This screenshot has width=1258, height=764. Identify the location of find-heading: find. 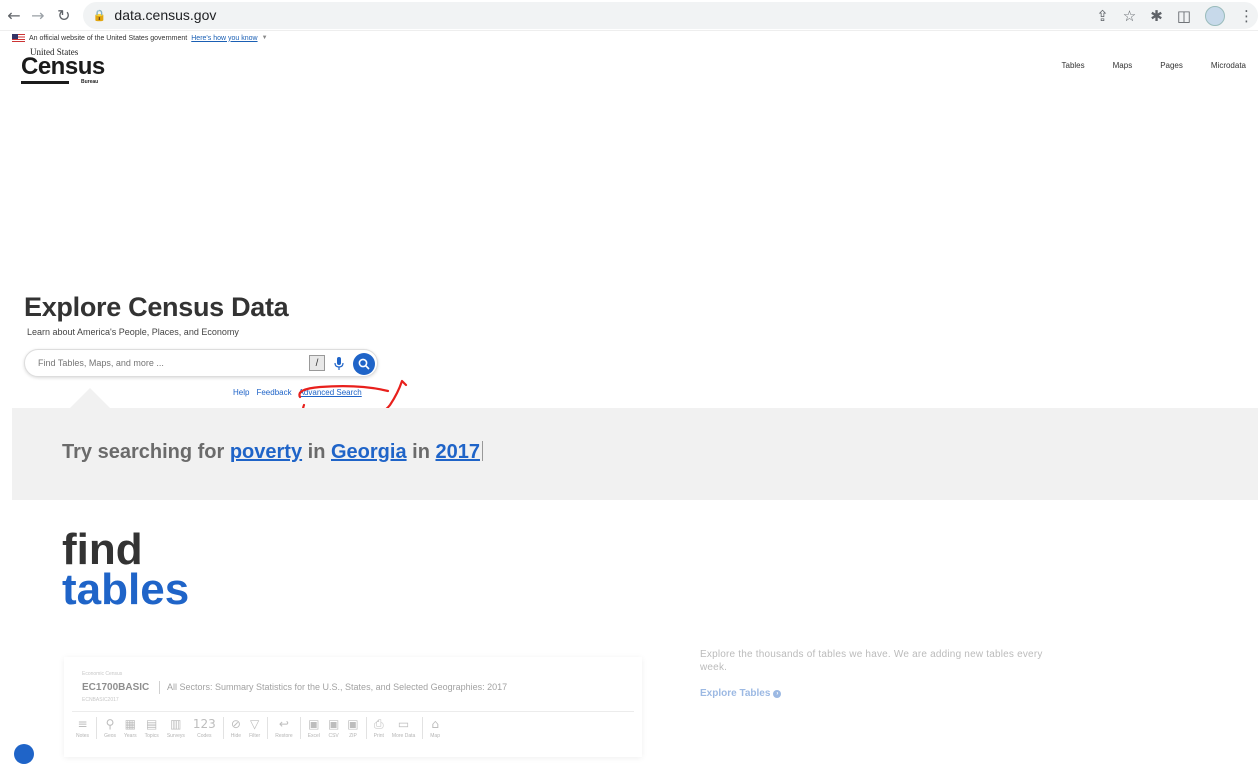
(102, 549).